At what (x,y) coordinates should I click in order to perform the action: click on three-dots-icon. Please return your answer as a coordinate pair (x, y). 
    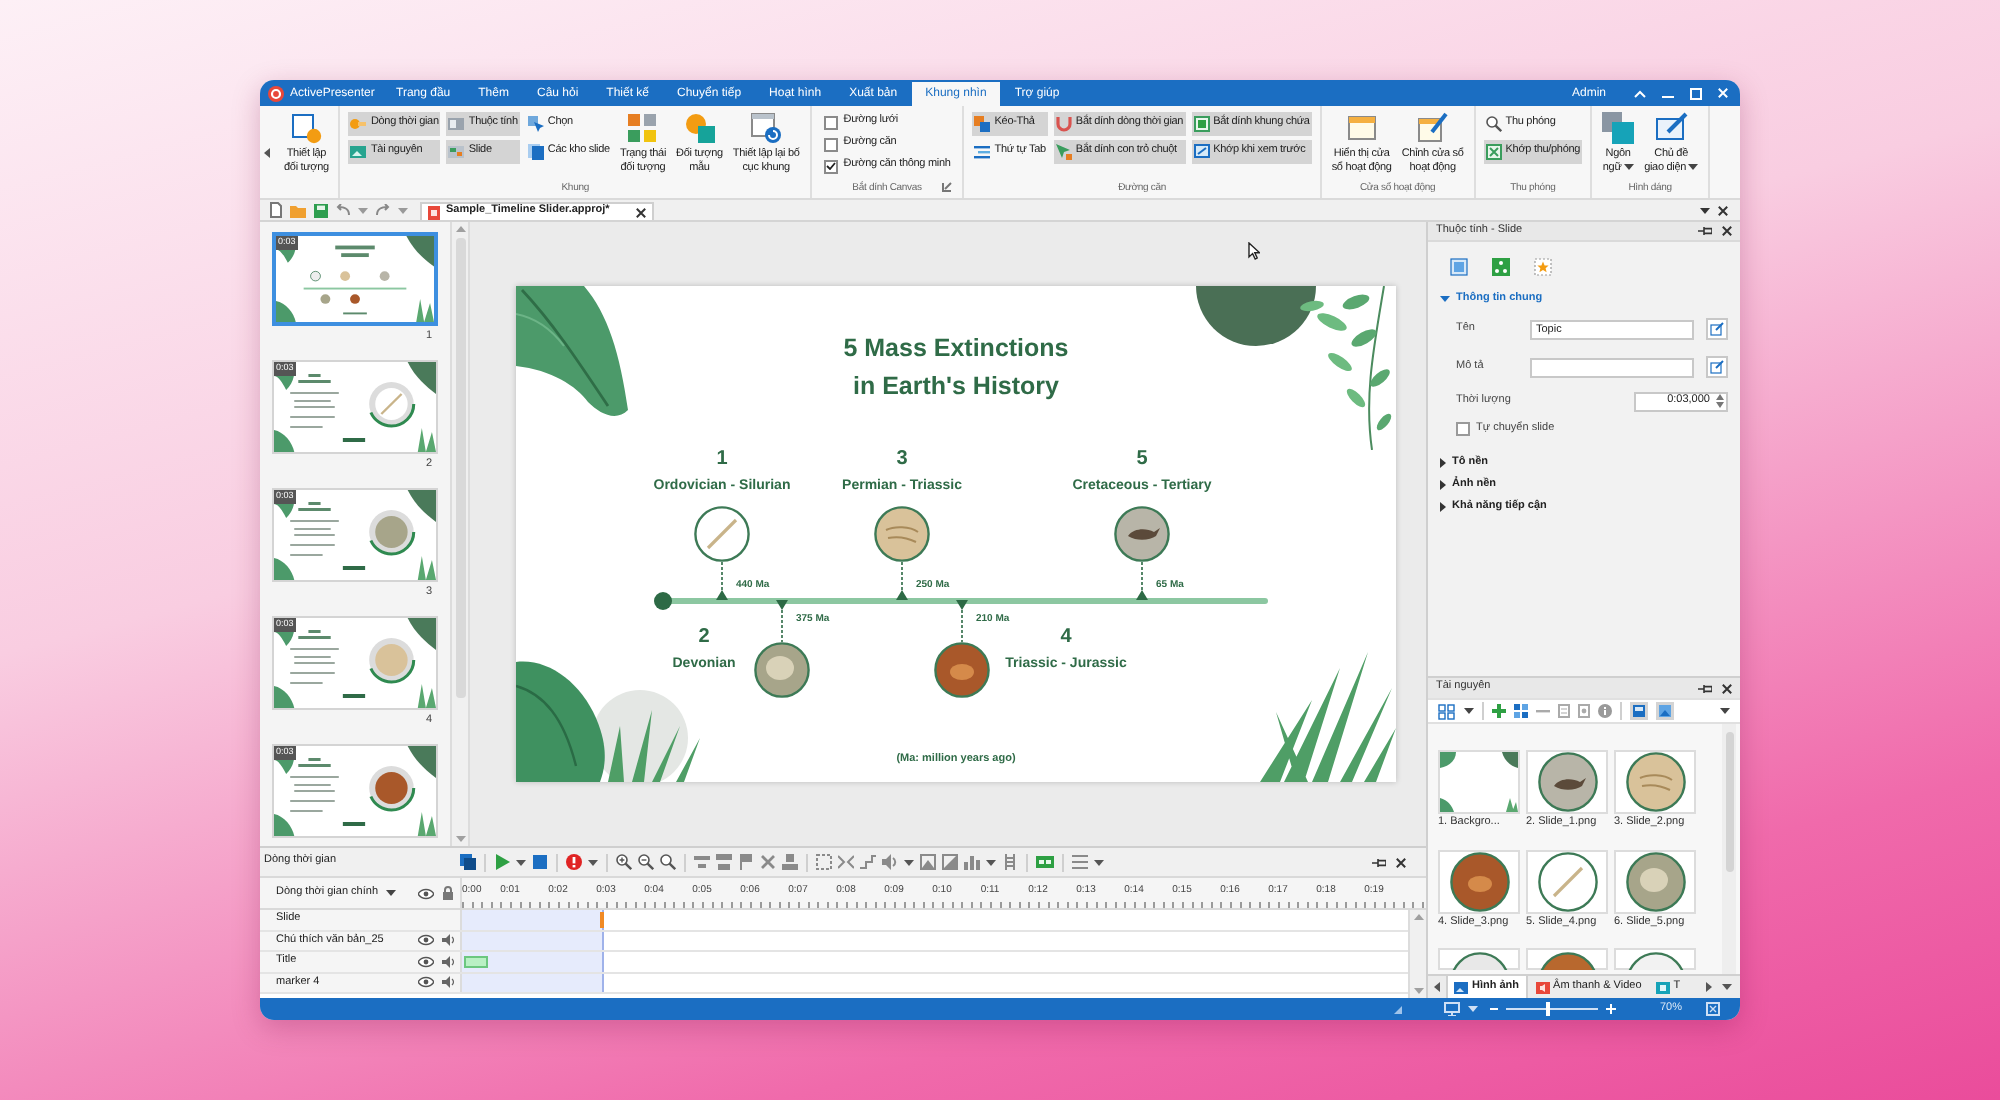
    Looking at the image, I should click on (1501, 266).